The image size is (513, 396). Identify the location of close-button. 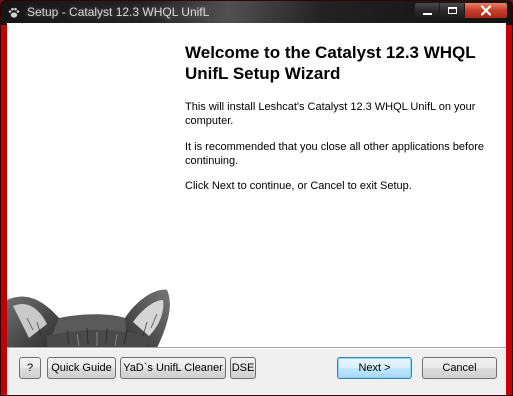
(486, 10).